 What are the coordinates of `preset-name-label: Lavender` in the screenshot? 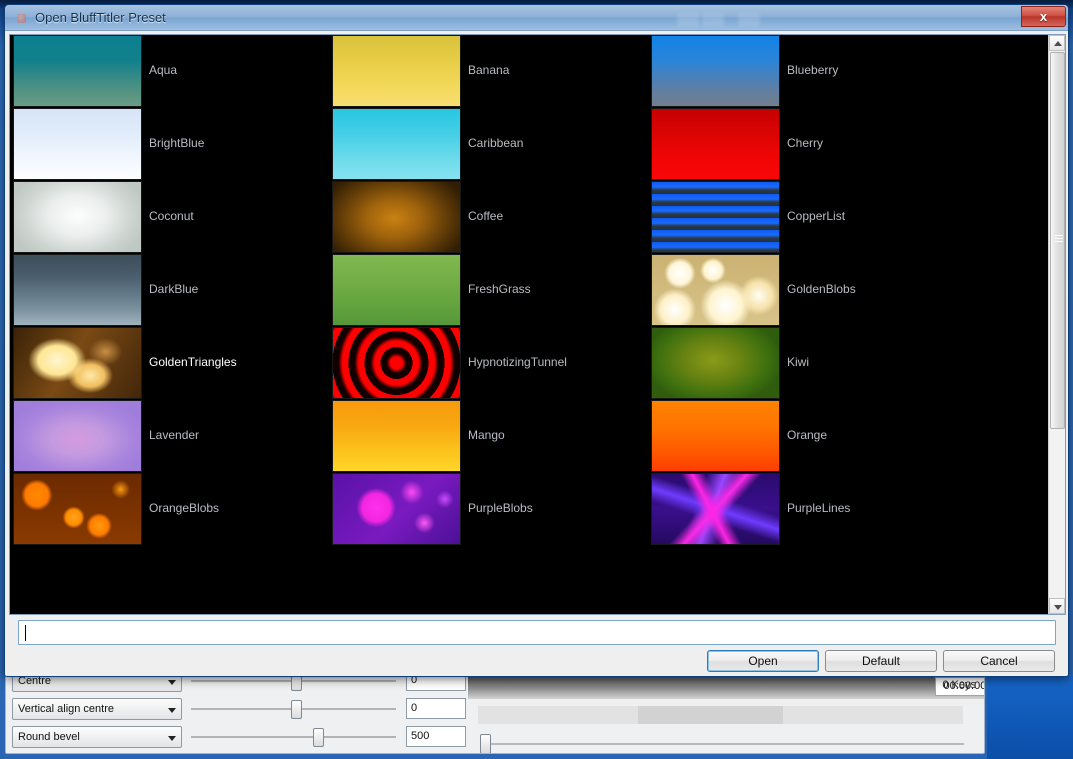 It's located at (174, 435).